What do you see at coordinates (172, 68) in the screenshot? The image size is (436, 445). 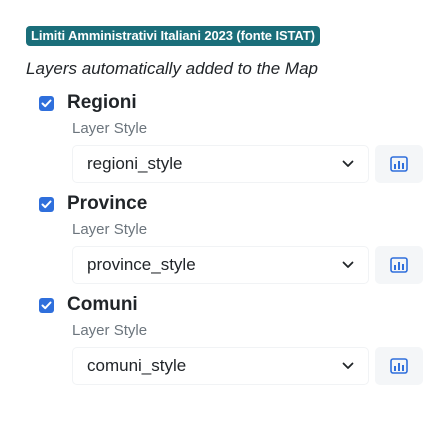 I see `layers-subtitle: Layers automatically added to the Map` at bounding box center [172, 68].